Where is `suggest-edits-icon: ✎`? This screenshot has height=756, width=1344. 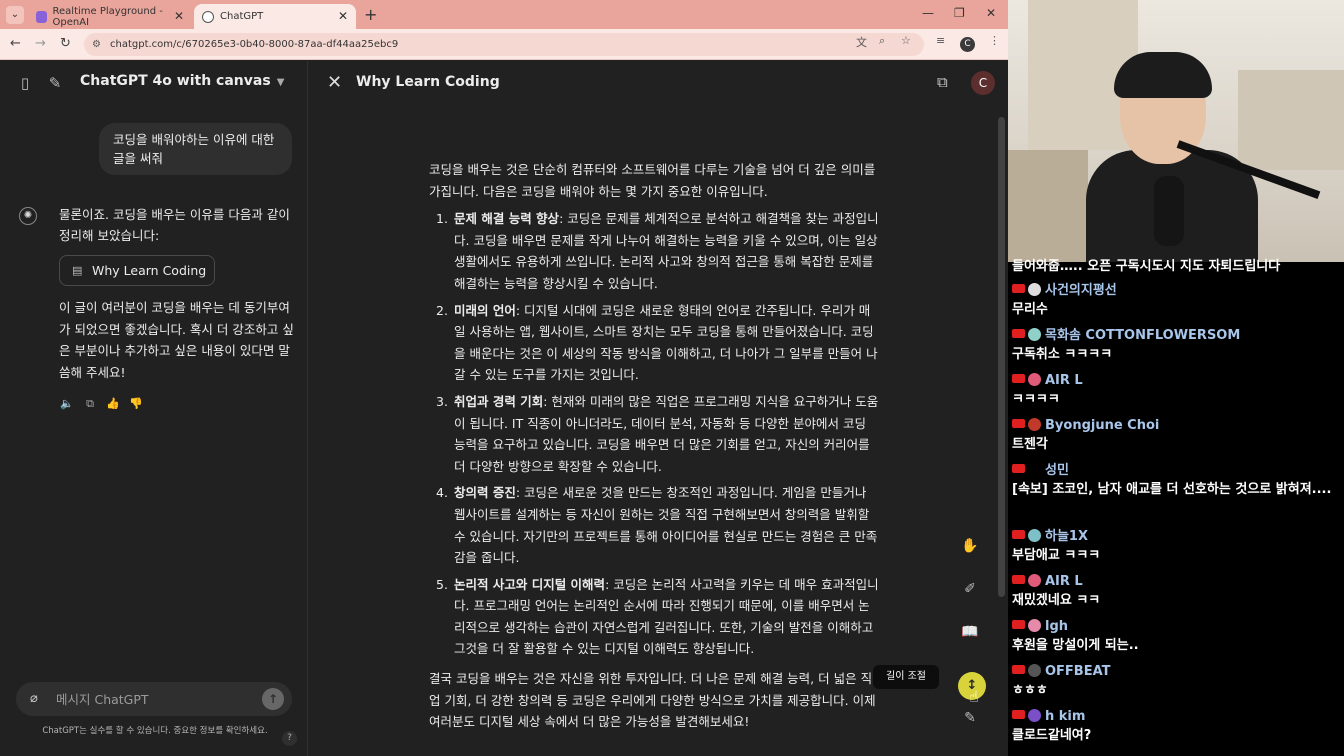
suggest-edits-icon: ✎ is located at coordinates (970, 718).